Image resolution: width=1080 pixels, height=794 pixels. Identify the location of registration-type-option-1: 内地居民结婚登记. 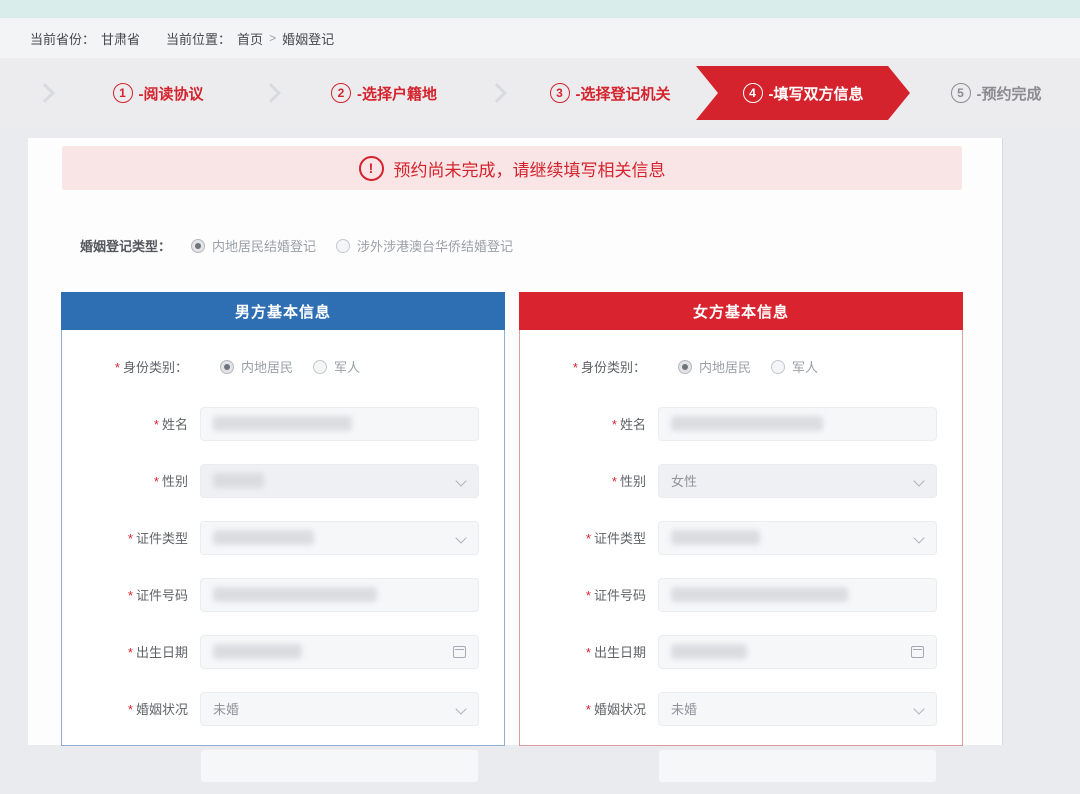
(253, 245).